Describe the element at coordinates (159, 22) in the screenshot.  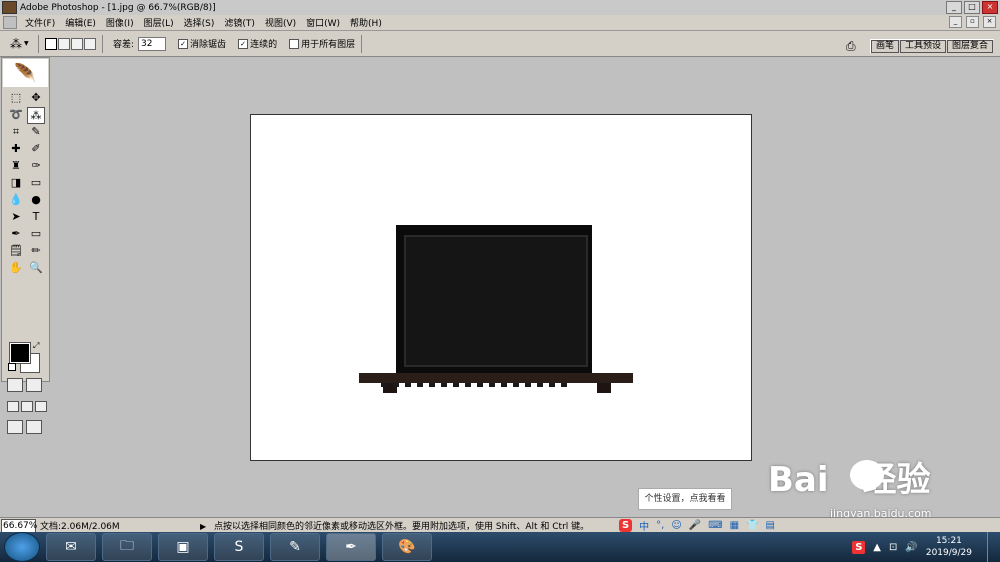
I see `menu-layer: 图层(L)` at that location.